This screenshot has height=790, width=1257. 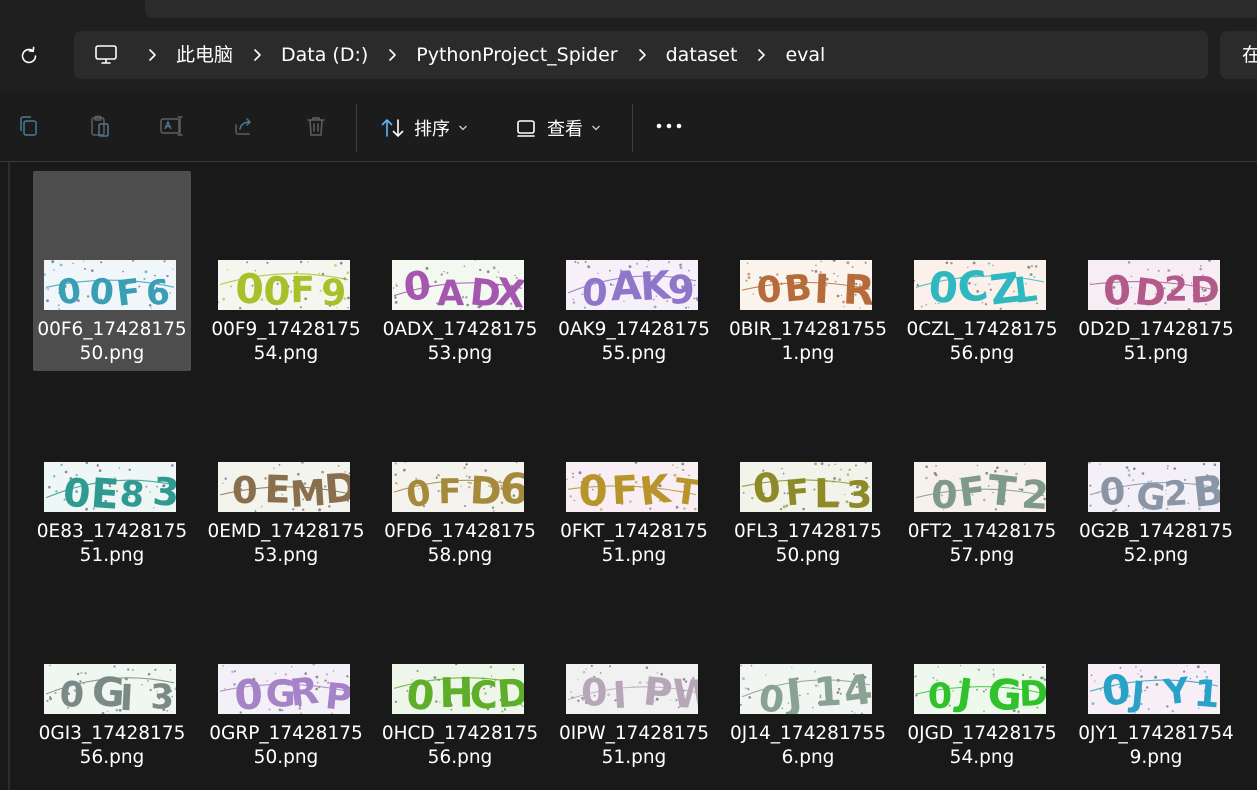 I want to click on file-item: 0 0 F 9 00F9_1742817554.png, so click(x=286, y=271).